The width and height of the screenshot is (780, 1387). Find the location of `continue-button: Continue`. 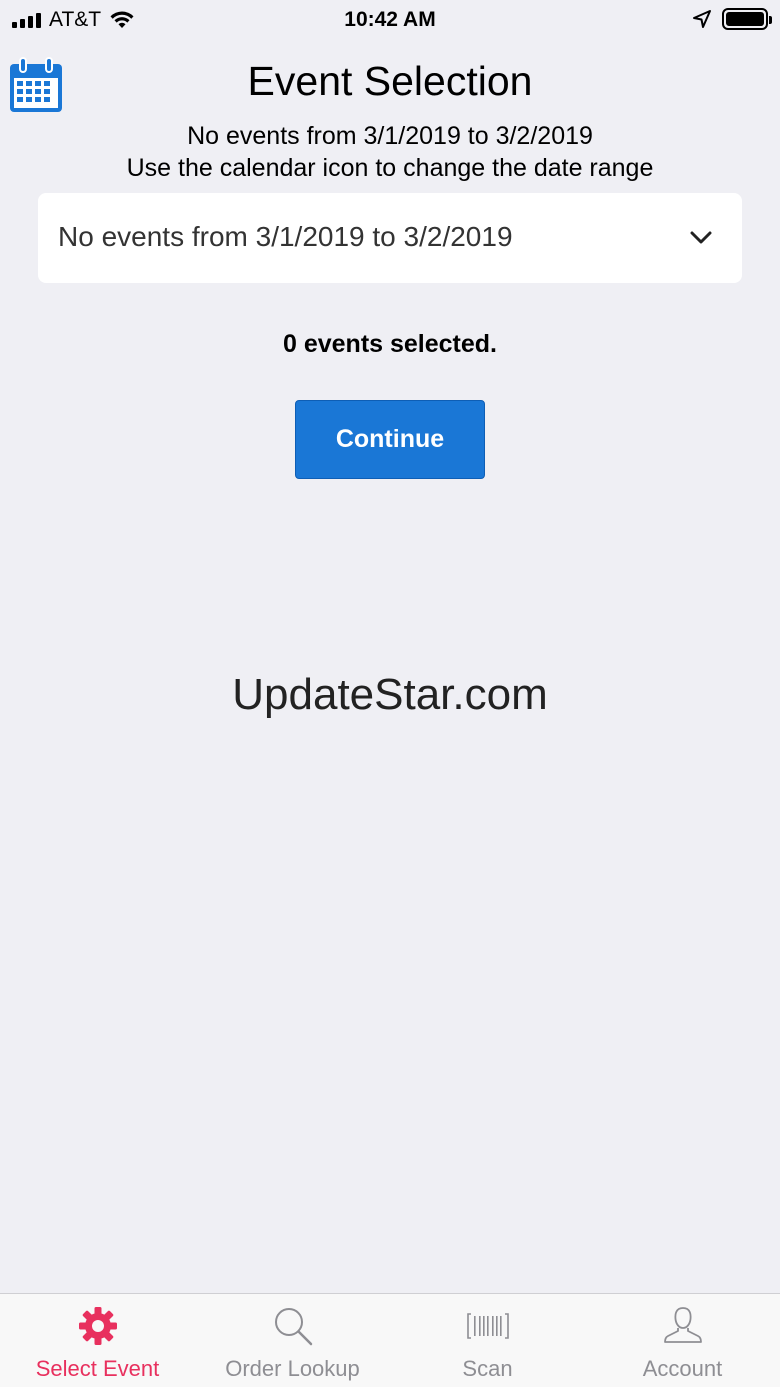

continue-button: Continue is located at coordinates (390, 439).